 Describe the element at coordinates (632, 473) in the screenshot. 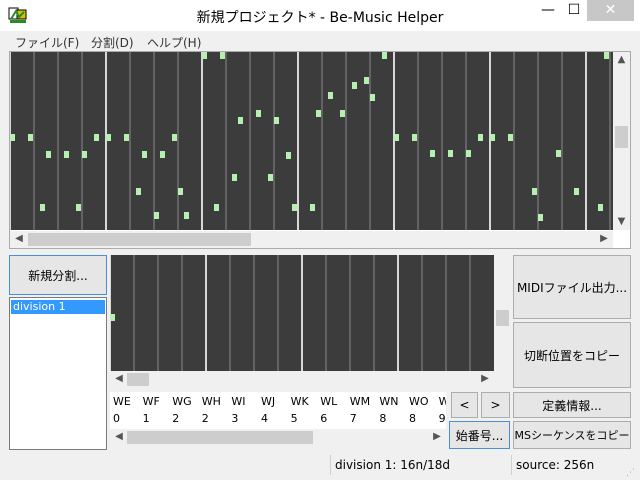

I see `resize-grip: ⋰` at that location.